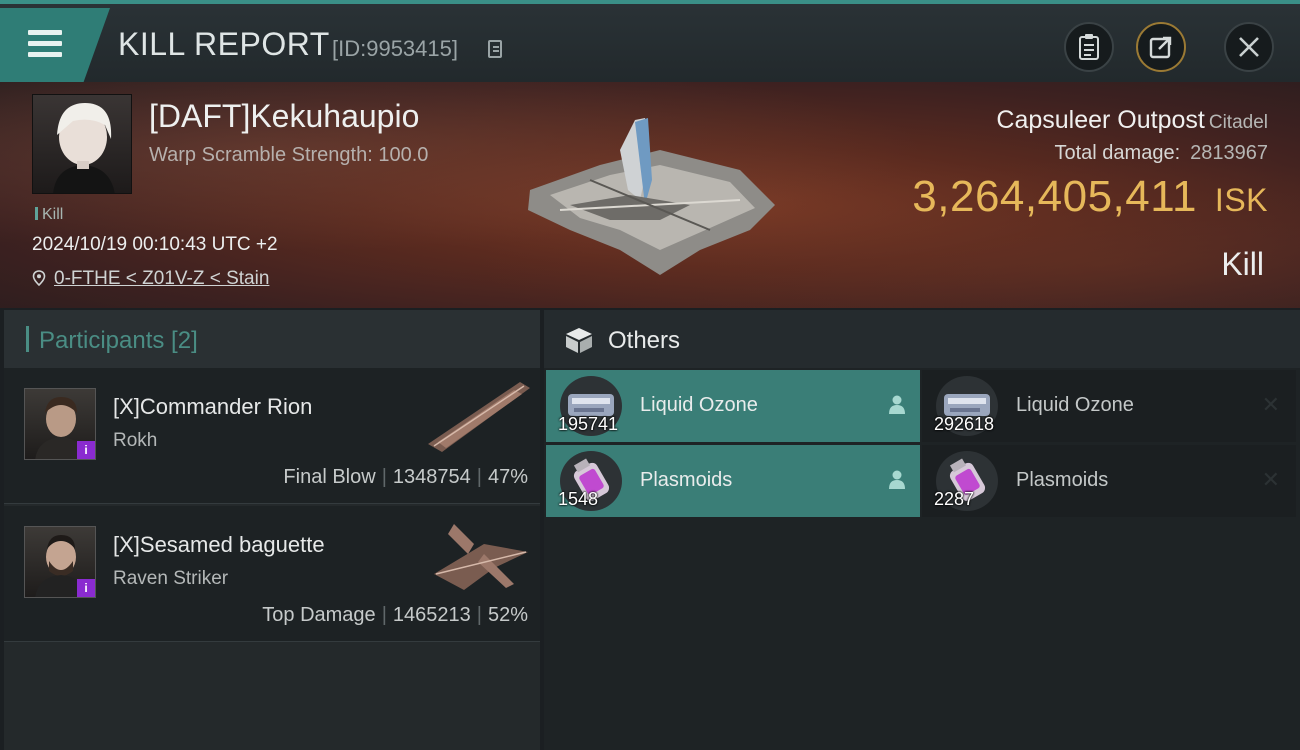  Describe the element at coordinates (84, 148) in the screenshot. I see `character-portrait-icon` at that location.